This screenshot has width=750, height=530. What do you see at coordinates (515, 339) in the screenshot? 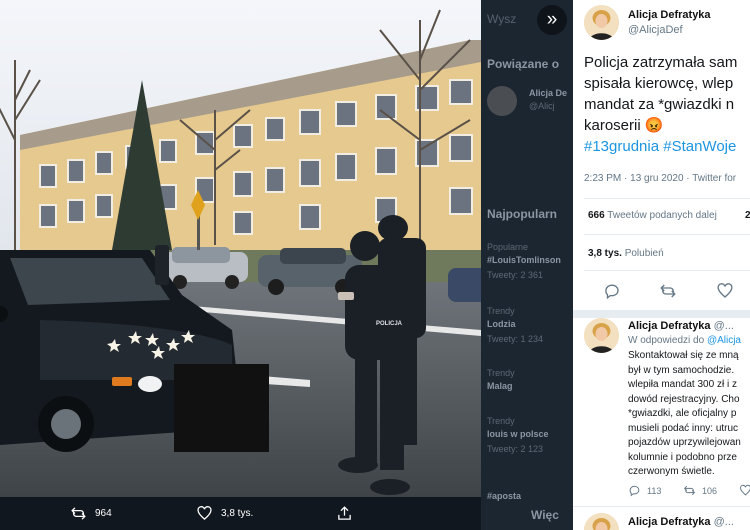
I see `trend-count: Tweety: 1 234` at bounding box center [515, 339].